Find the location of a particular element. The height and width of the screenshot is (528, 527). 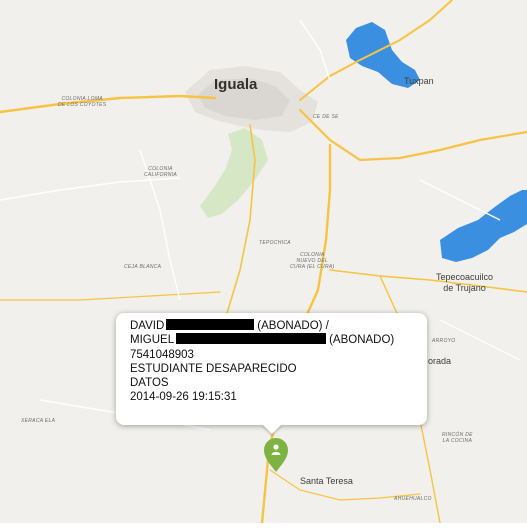

place-label-ceja-blanca: CEJA BLANCA is located at coordinates (143, 267).